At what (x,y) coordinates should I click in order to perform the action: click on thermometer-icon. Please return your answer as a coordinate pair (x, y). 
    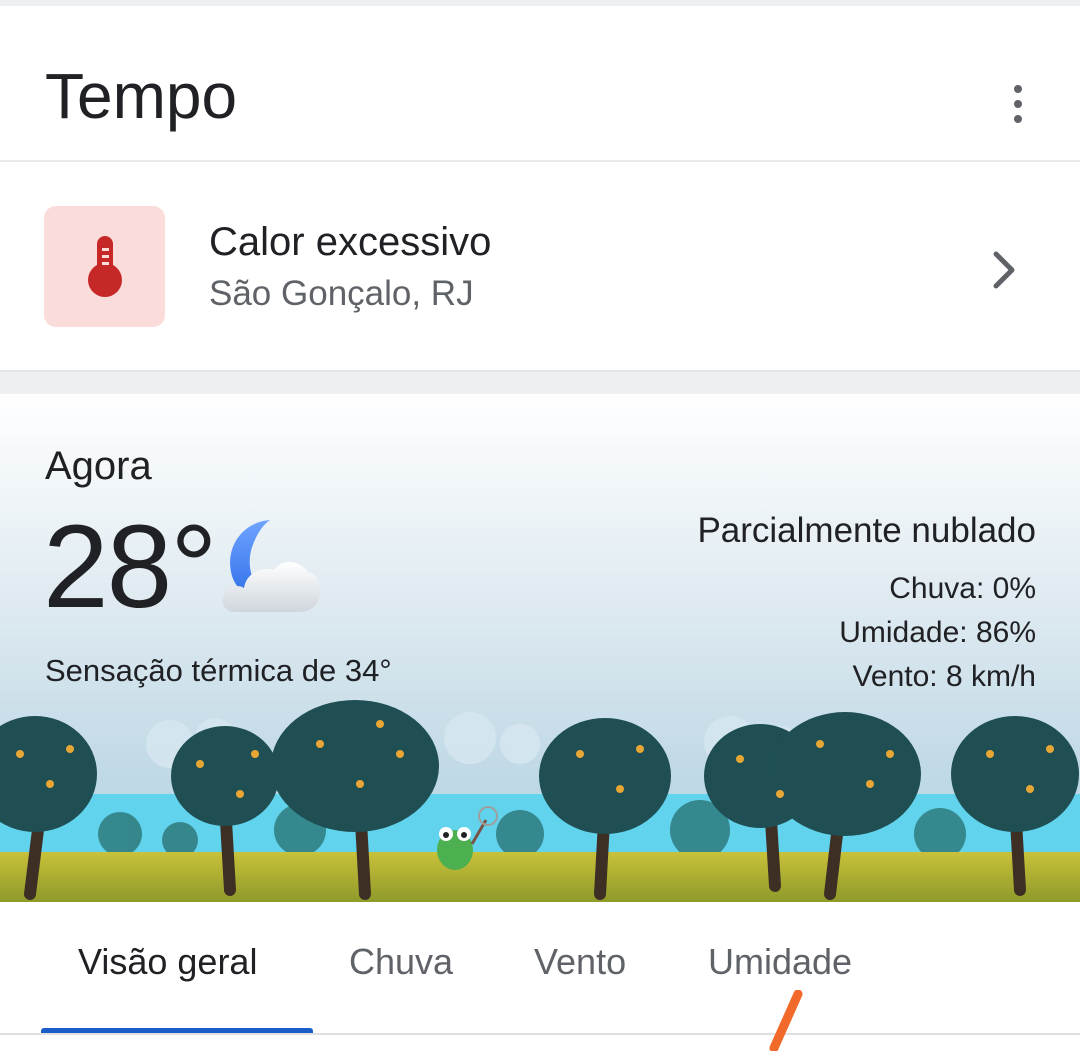
    Looking at the image, I should click on (105, 266).